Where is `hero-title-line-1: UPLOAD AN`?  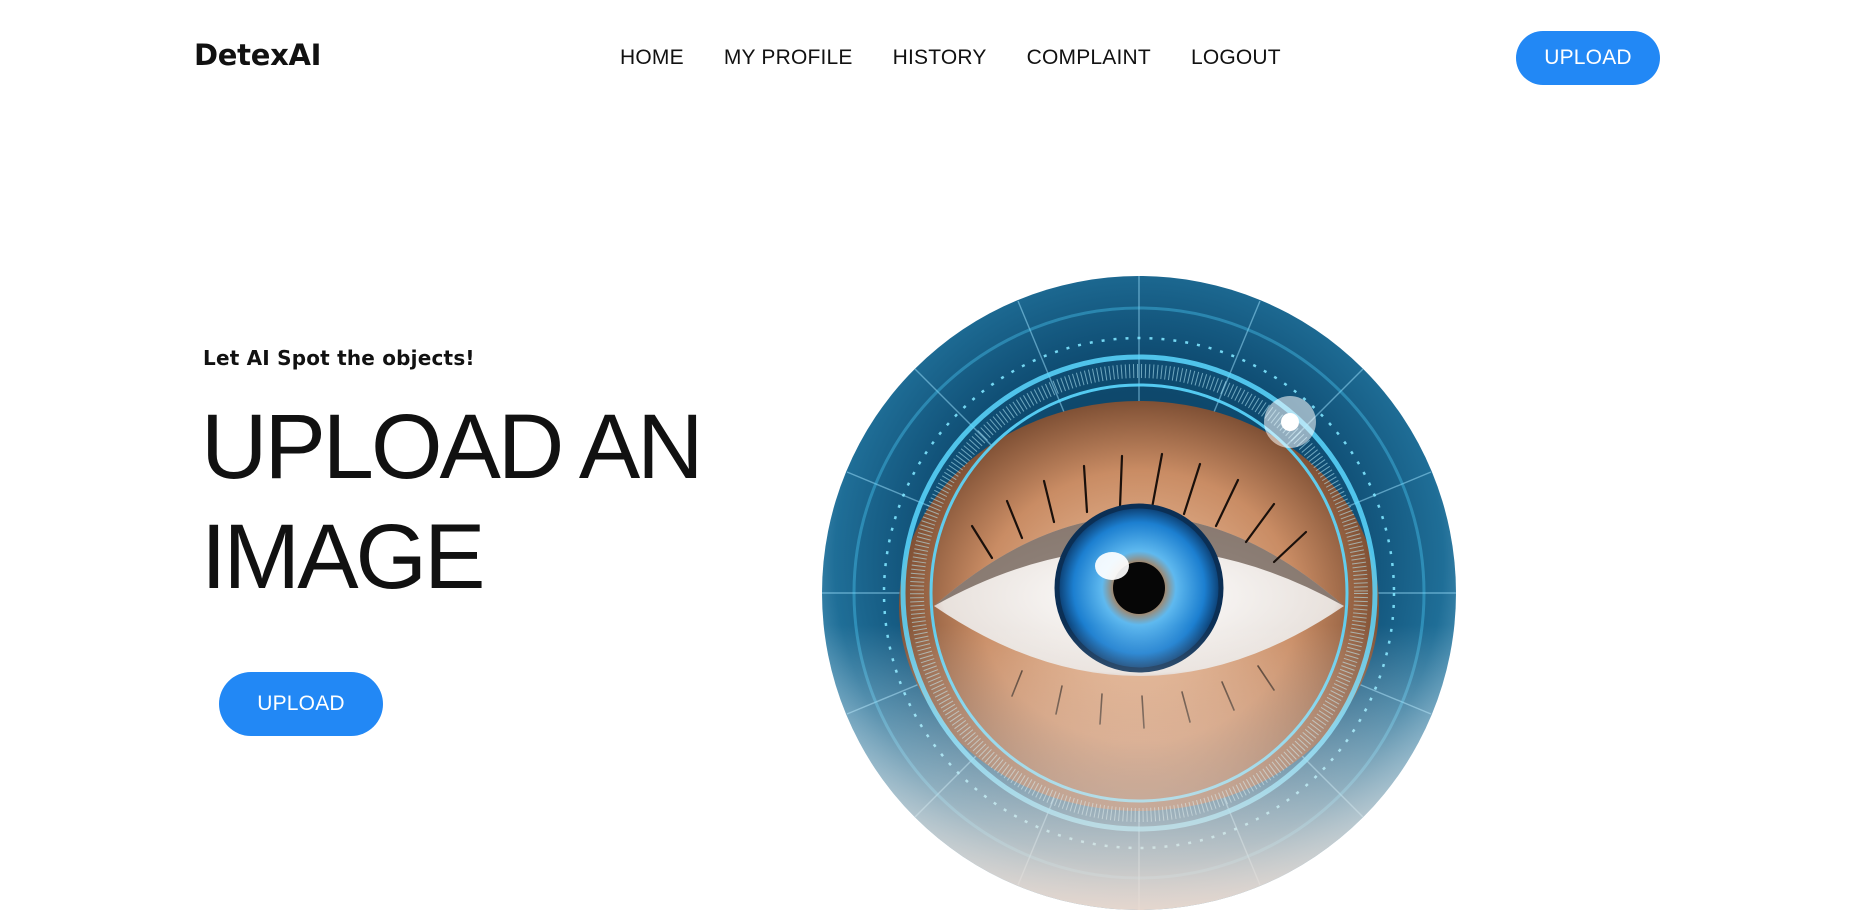
hero-title-line-1: UPLOAD AN is located at coordinates (452, 447).